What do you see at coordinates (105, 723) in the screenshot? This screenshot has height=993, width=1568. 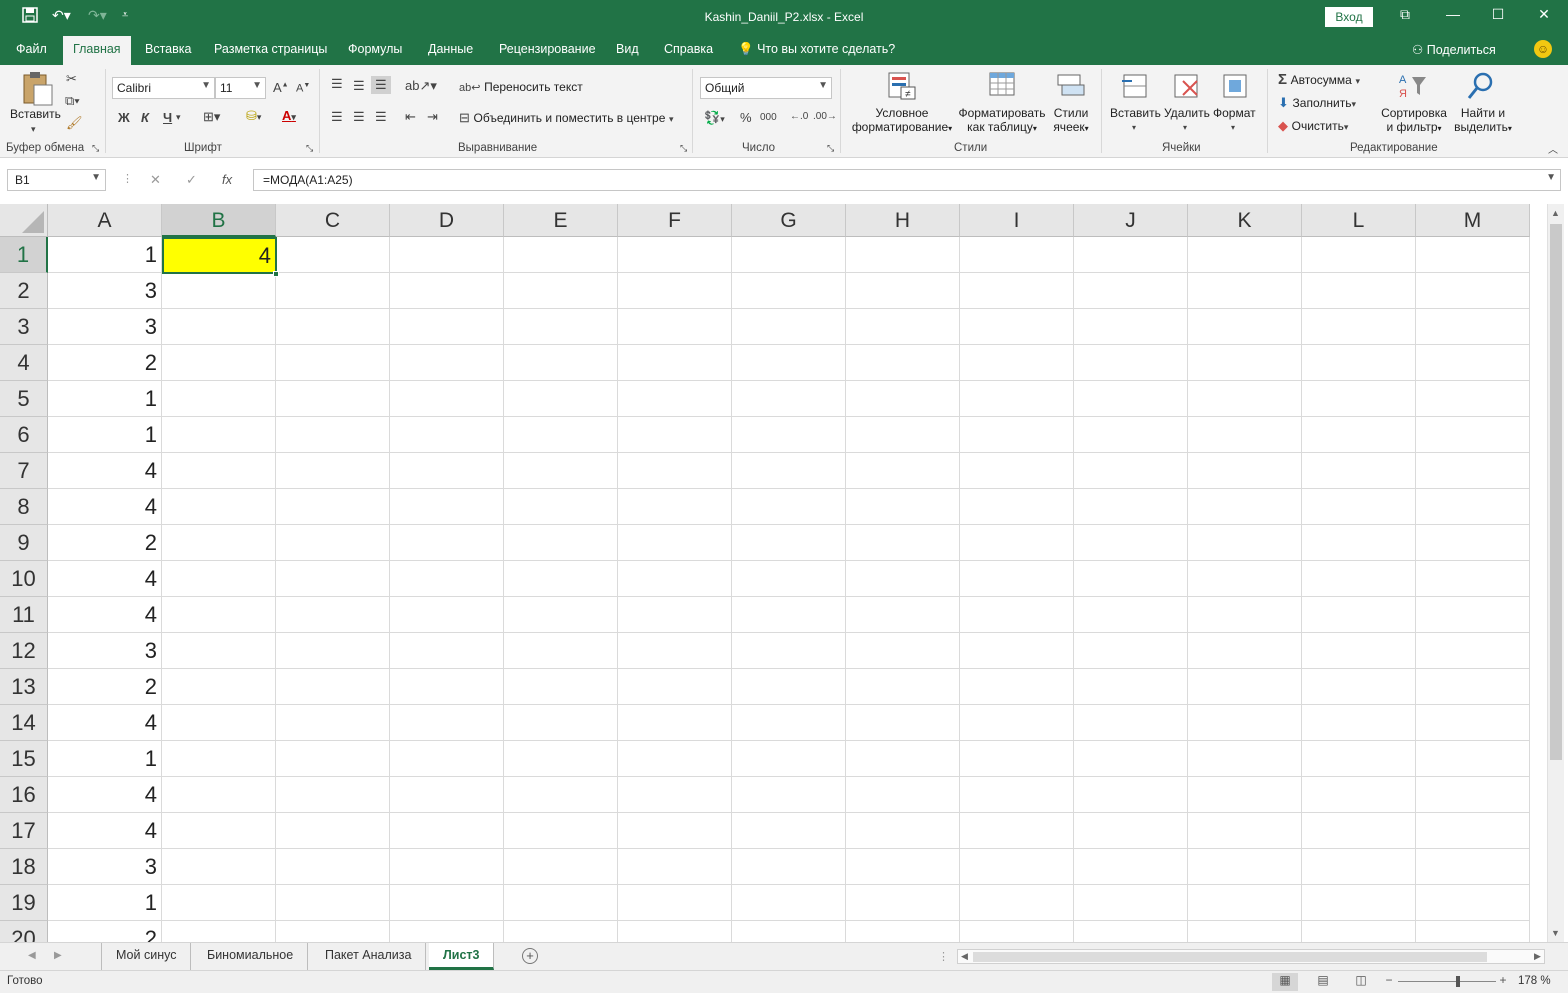 I see `cell-a14: 4` at bounding box center [105, 723].